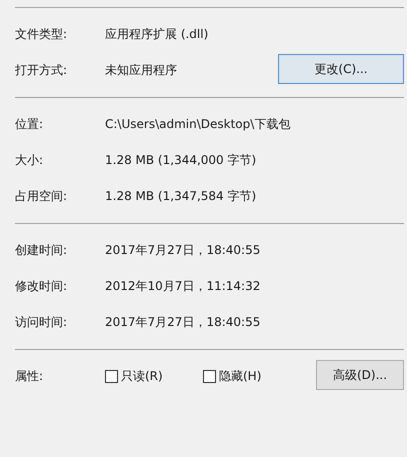 The width and height of the screenshot is (407, 457). I want to click on field-label: 访问时间:, so click(41, 322).